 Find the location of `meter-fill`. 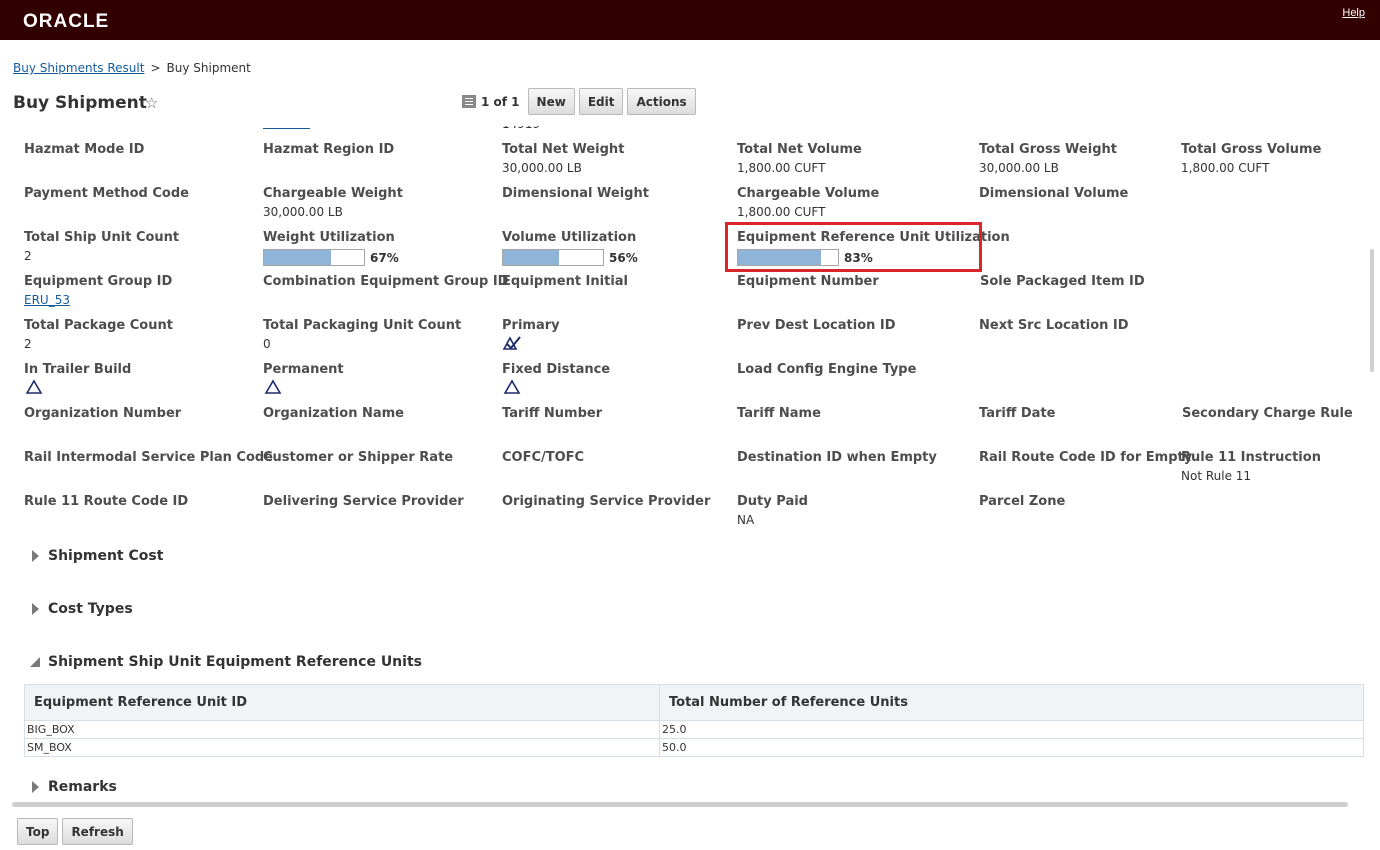

meter-fill is located at coordinates (297, 257).